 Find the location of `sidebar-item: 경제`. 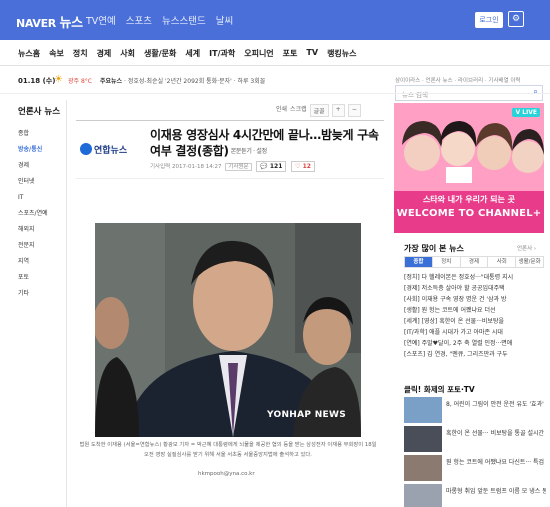

sidebar-item: 경제 is located at coordinates (42, 166).